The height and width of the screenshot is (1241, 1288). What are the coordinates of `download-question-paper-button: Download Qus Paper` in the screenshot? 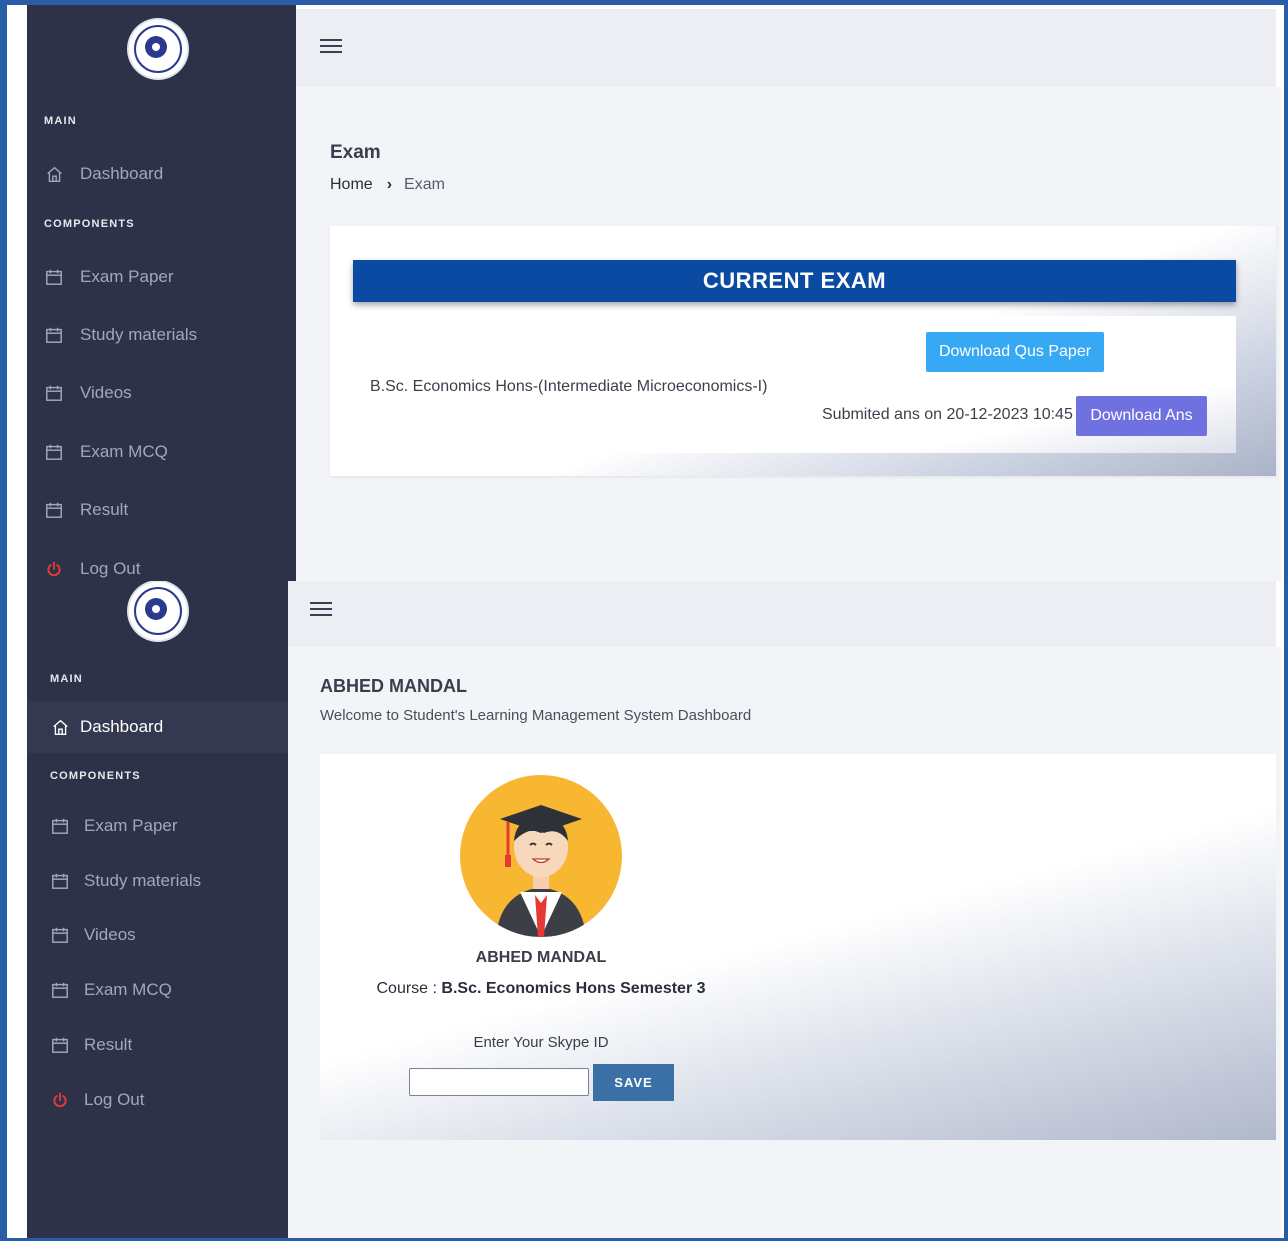 It's located at (1015, 352).